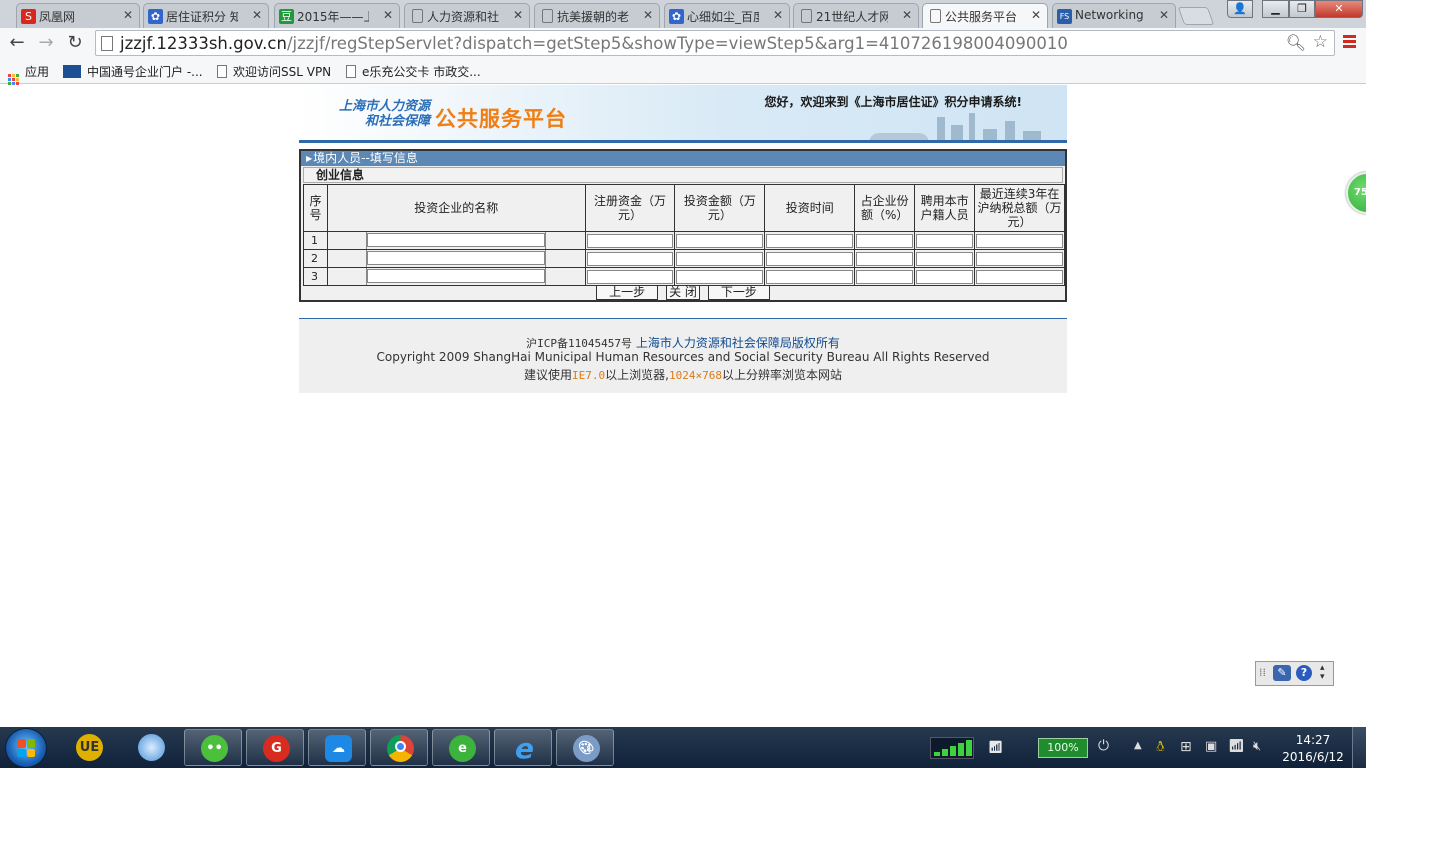 The height and width of the screenshot is (860, 1445). Describe the element at coordinates (627, 292) in the screenshot. I see `prev-step-button: 上一步` at that location.